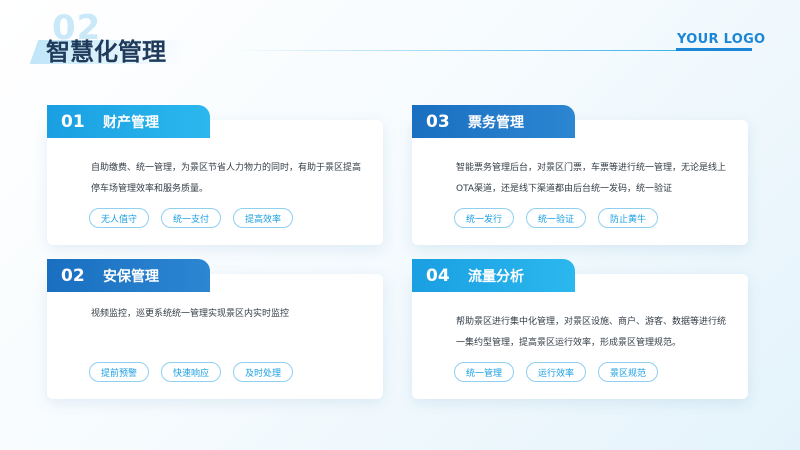 Image resolution: width=800 pixels, height=450 pixels. I want to click on logo-underline, so click(714, 49).